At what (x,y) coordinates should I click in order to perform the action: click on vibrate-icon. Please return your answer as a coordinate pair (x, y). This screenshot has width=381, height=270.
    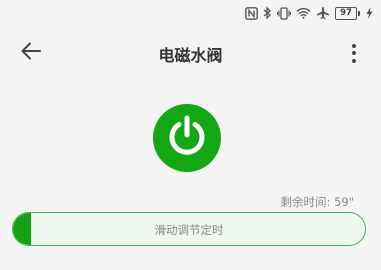
    Looking at the image, I should click on (284, 13).